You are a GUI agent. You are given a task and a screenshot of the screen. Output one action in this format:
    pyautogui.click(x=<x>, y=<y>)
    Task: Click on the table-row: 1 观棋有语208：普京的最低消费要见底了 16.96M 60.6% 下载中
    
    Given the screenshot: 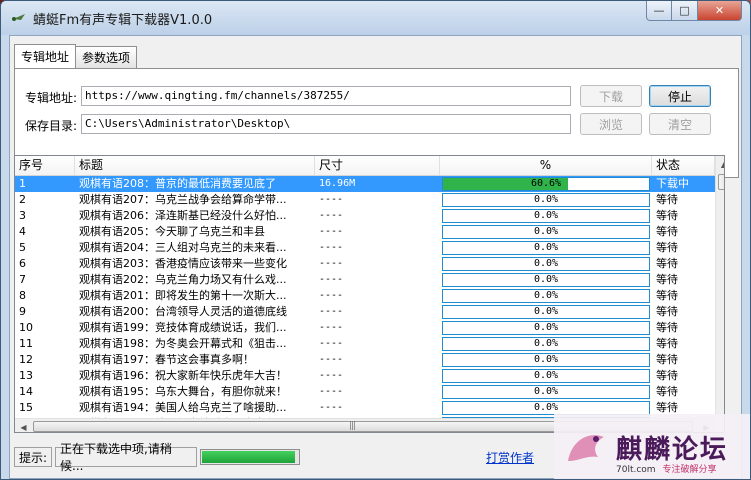 What is the action you would take?
    pyautogui.click(x=369, y=184)
    